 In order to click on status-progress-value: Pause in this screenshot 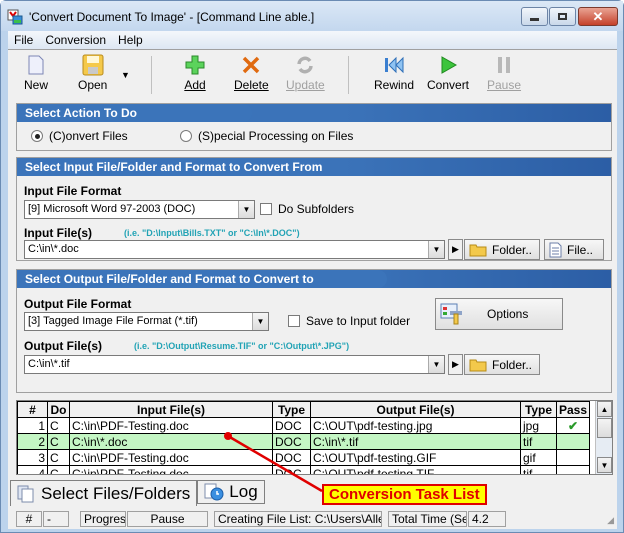, I will do `click(167, 519)`.